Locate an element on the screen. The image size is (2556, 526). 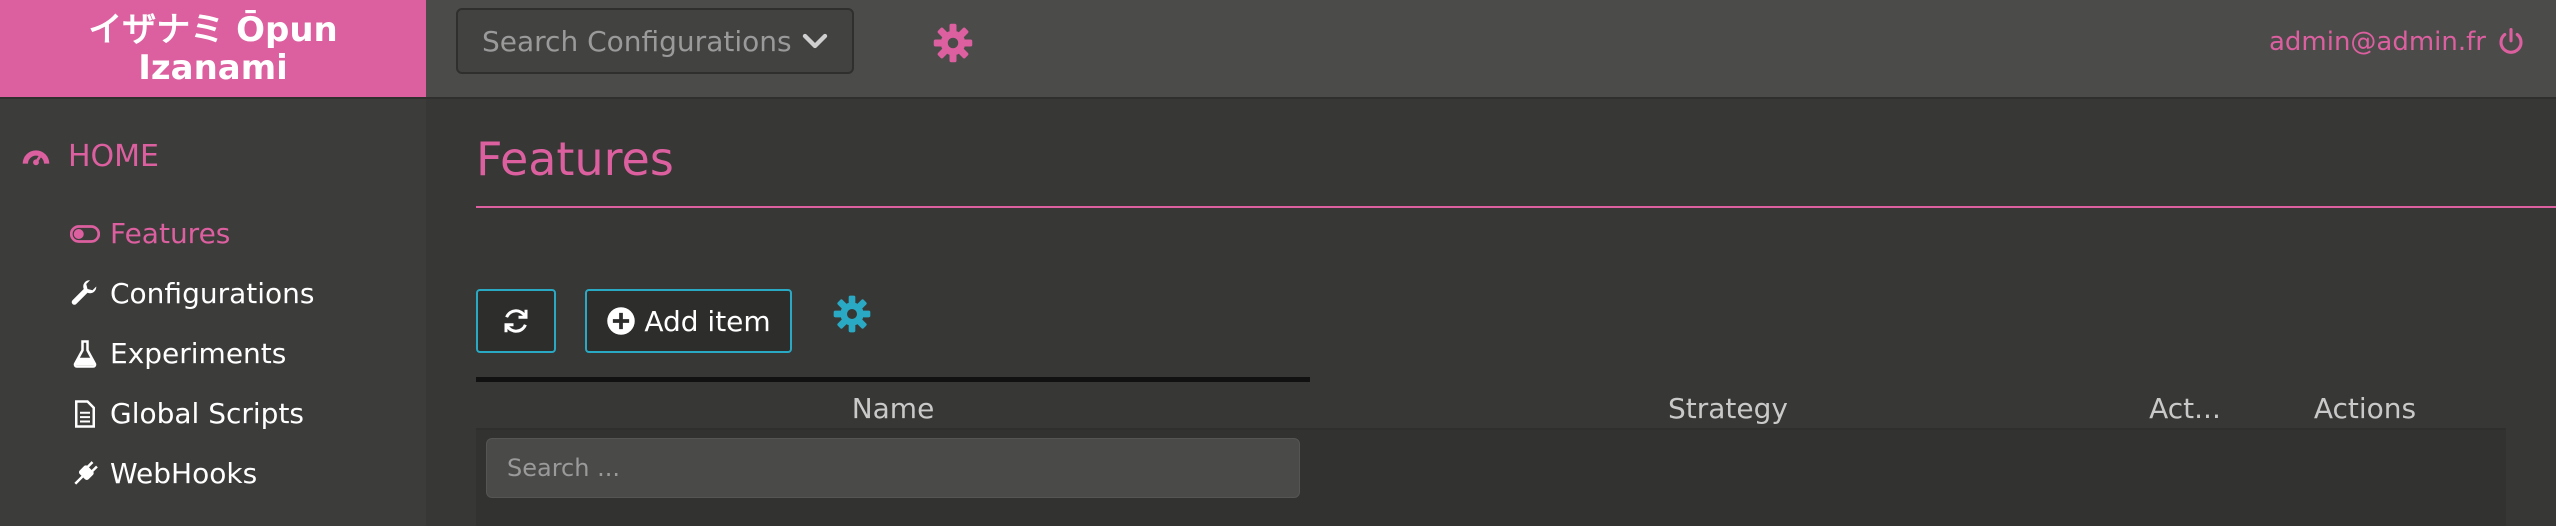
sidebar-item-webhooks: WebHooks is located at coordinates (163, 473).